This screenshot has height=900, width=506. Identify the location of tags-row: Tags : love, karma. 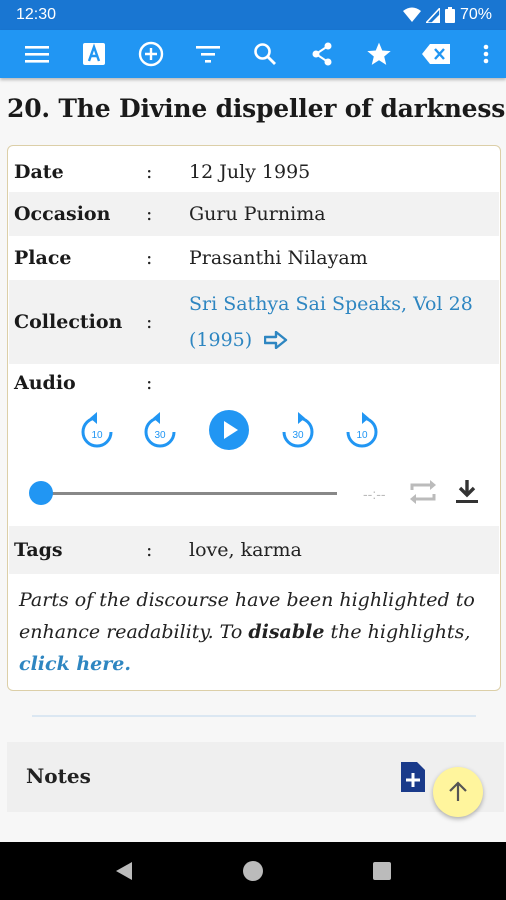
(254, 550).